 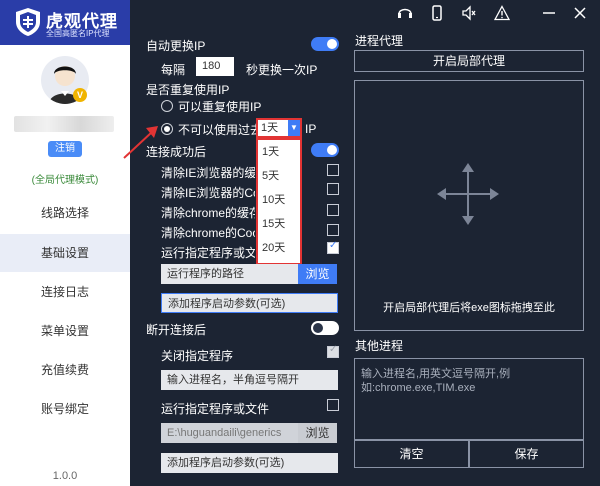 I want to click on reuse-ip-label: 是否重复使用IP, so click(x=188, y=90).